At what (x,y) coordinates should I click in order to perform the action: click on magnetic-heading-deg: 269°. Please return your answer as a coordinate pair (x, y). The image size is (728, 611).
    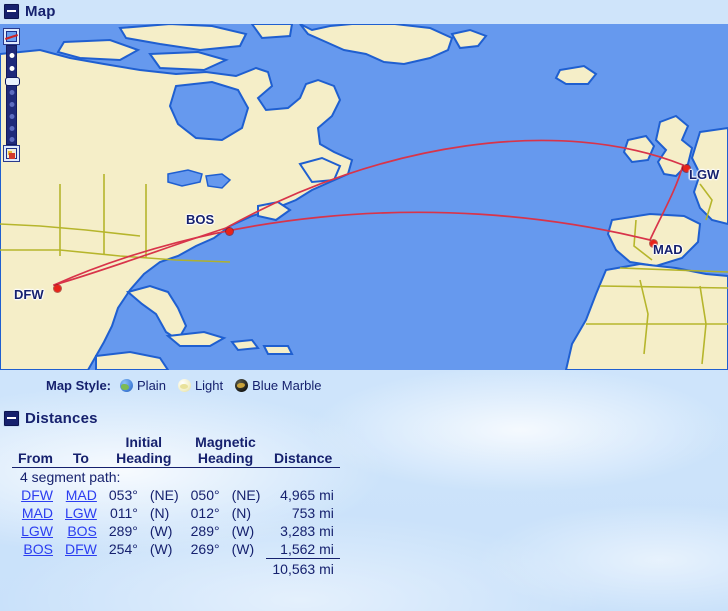
    Looking at the image, I should click on (205, 549).